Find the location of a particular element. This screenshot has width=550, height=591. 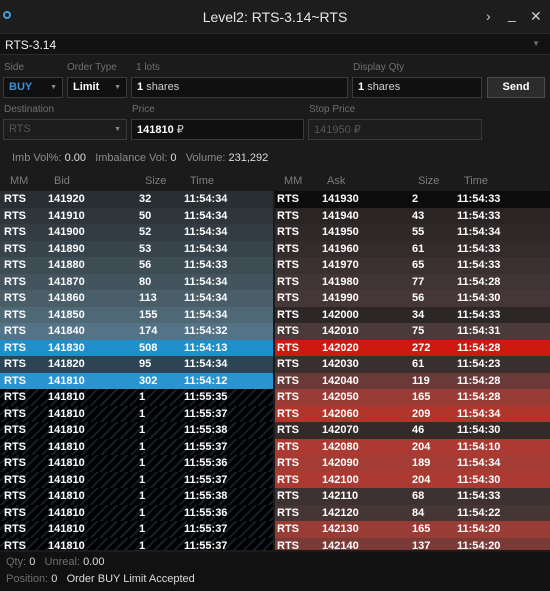

book-row: RTS 141870 80 11:54:34 is located at coordinates (136, 281).